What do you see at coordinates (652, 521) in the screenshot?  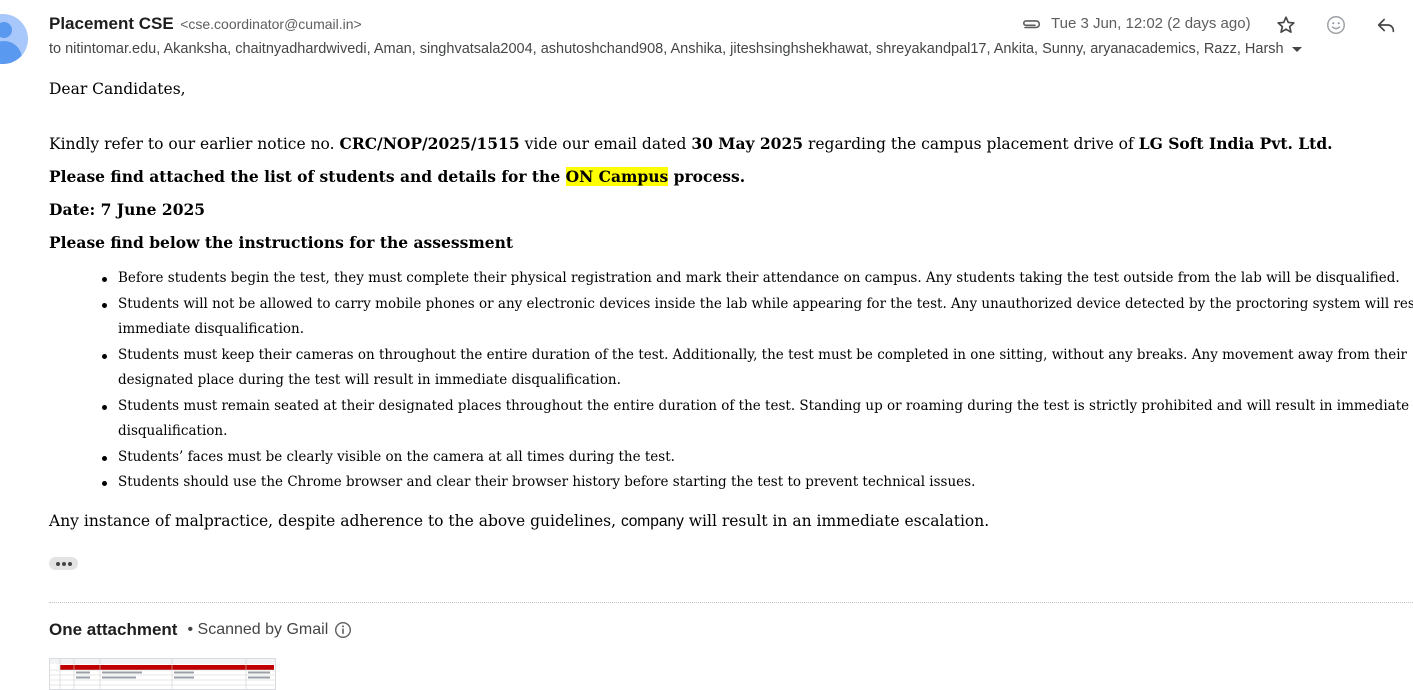 I see `final-company-word: company` at bounding box center [652, 521].